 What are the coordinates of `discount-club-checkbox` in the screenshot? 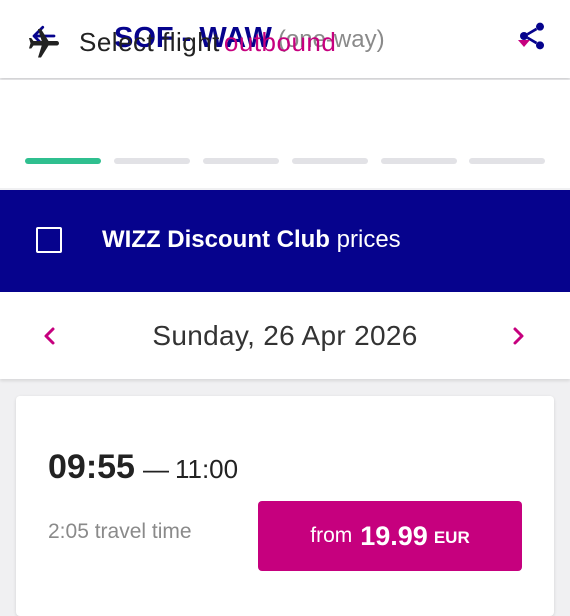 It's located at (49, 240).